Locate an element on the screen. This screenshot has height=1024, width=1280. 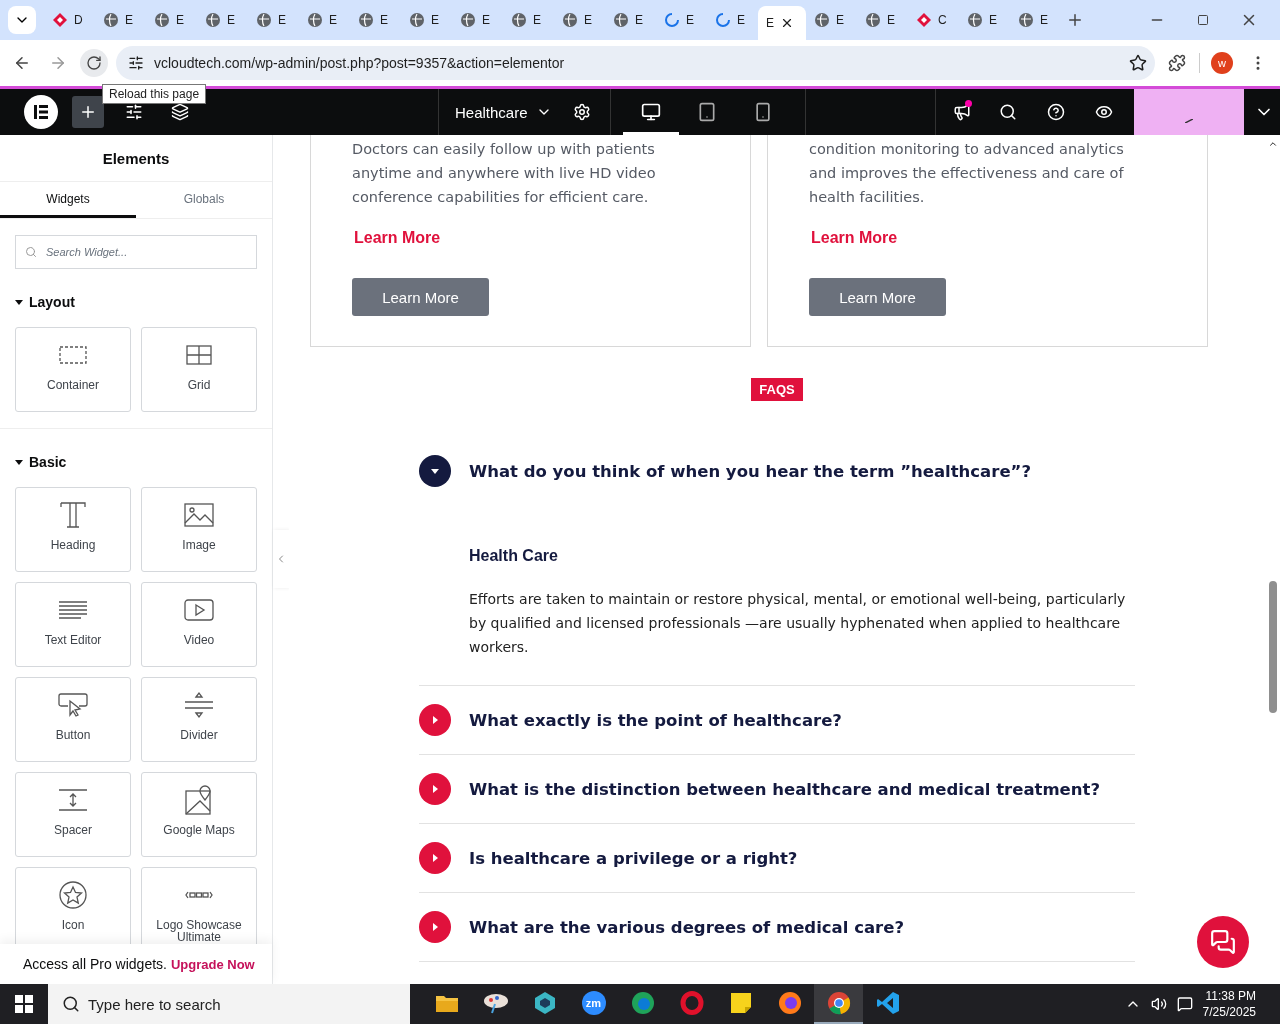
heading-icon is located at coordinates (73, 515).